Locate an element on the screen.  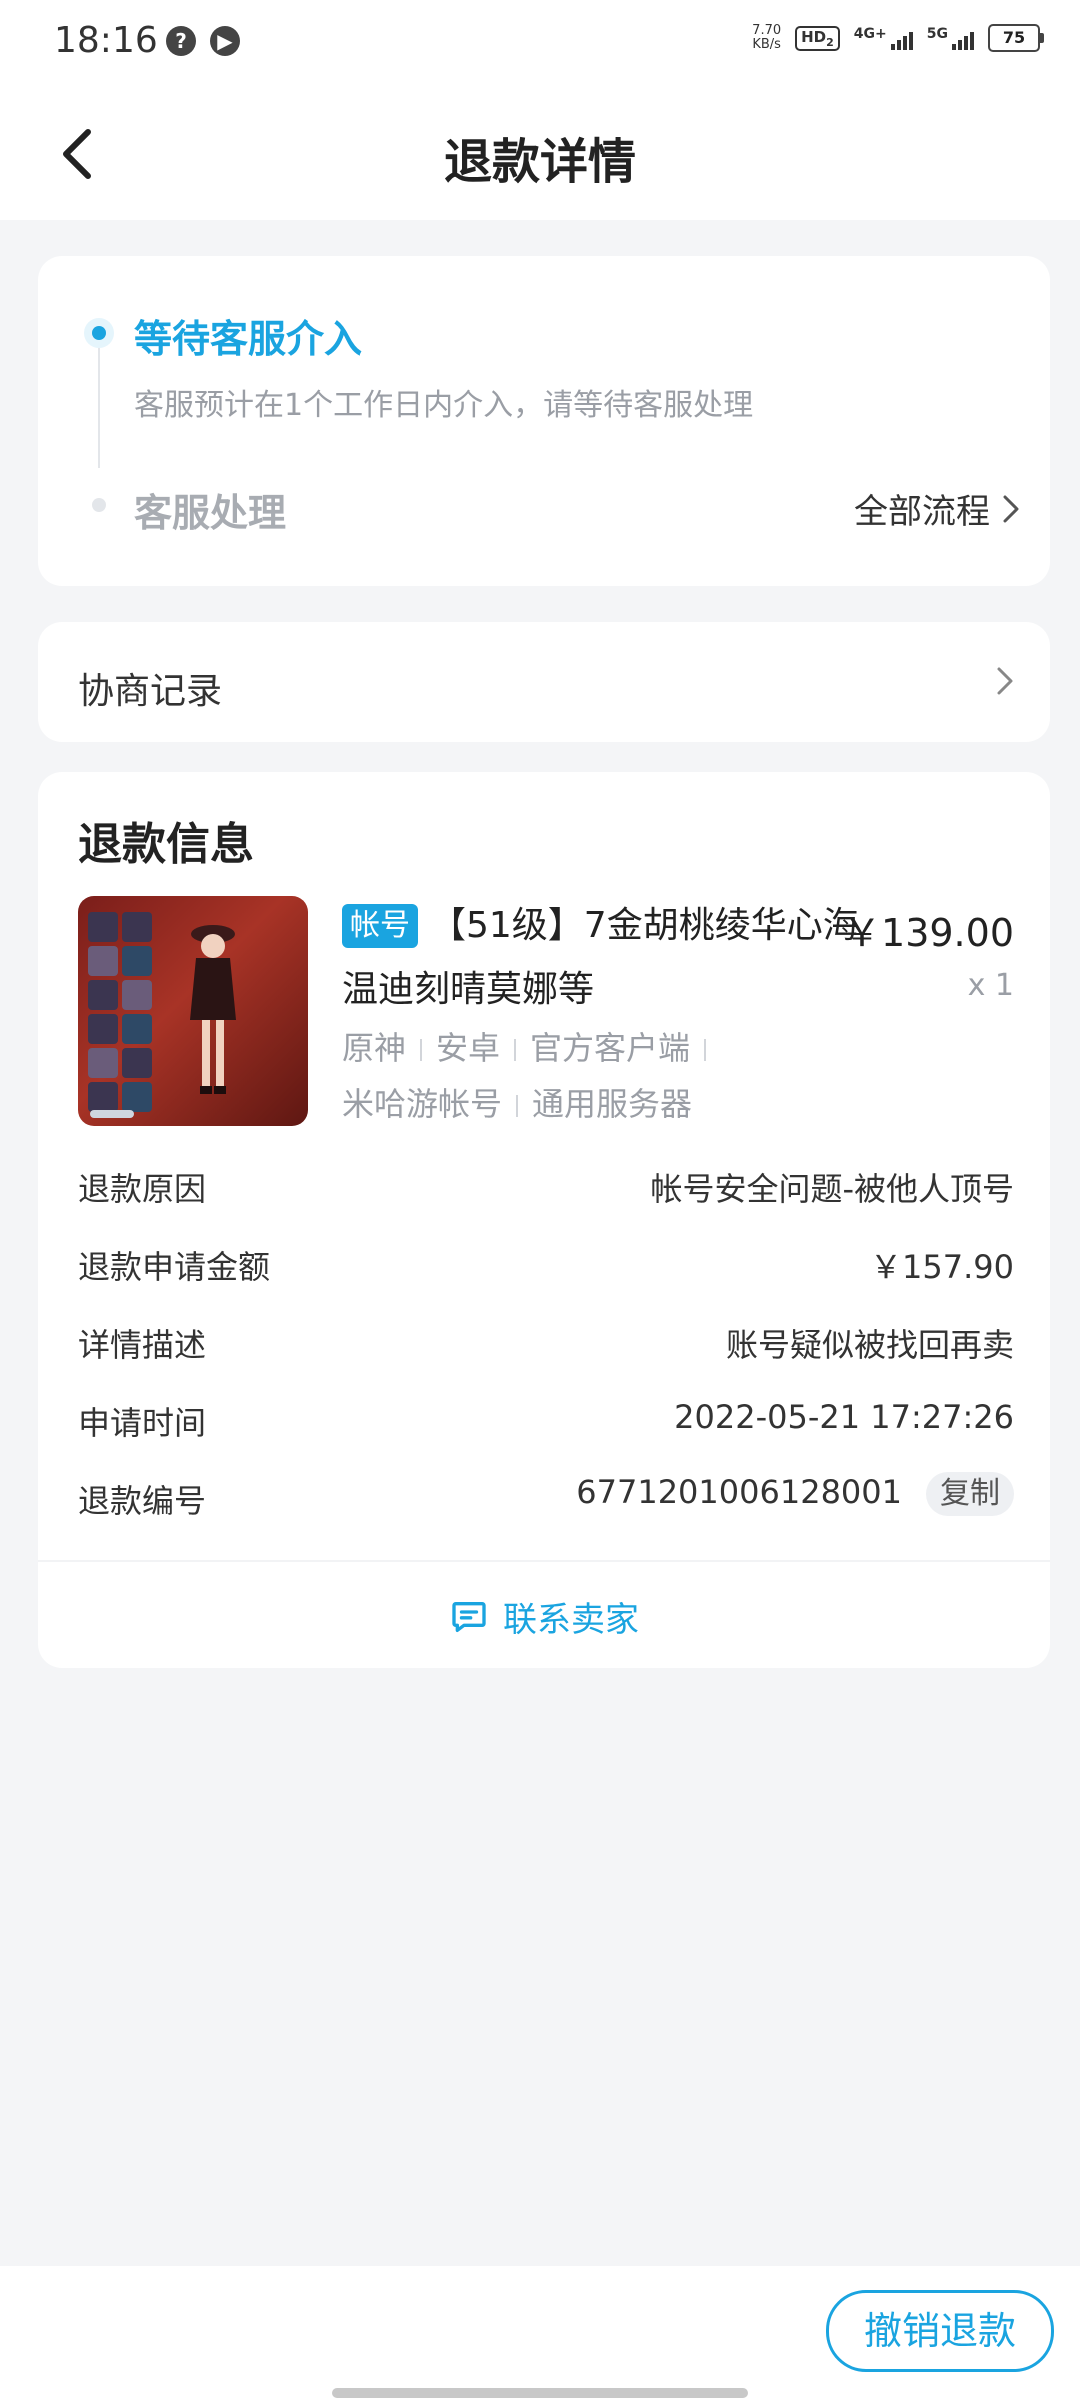
product-type-tag: 帐号 is located at coordinates (380, 926).